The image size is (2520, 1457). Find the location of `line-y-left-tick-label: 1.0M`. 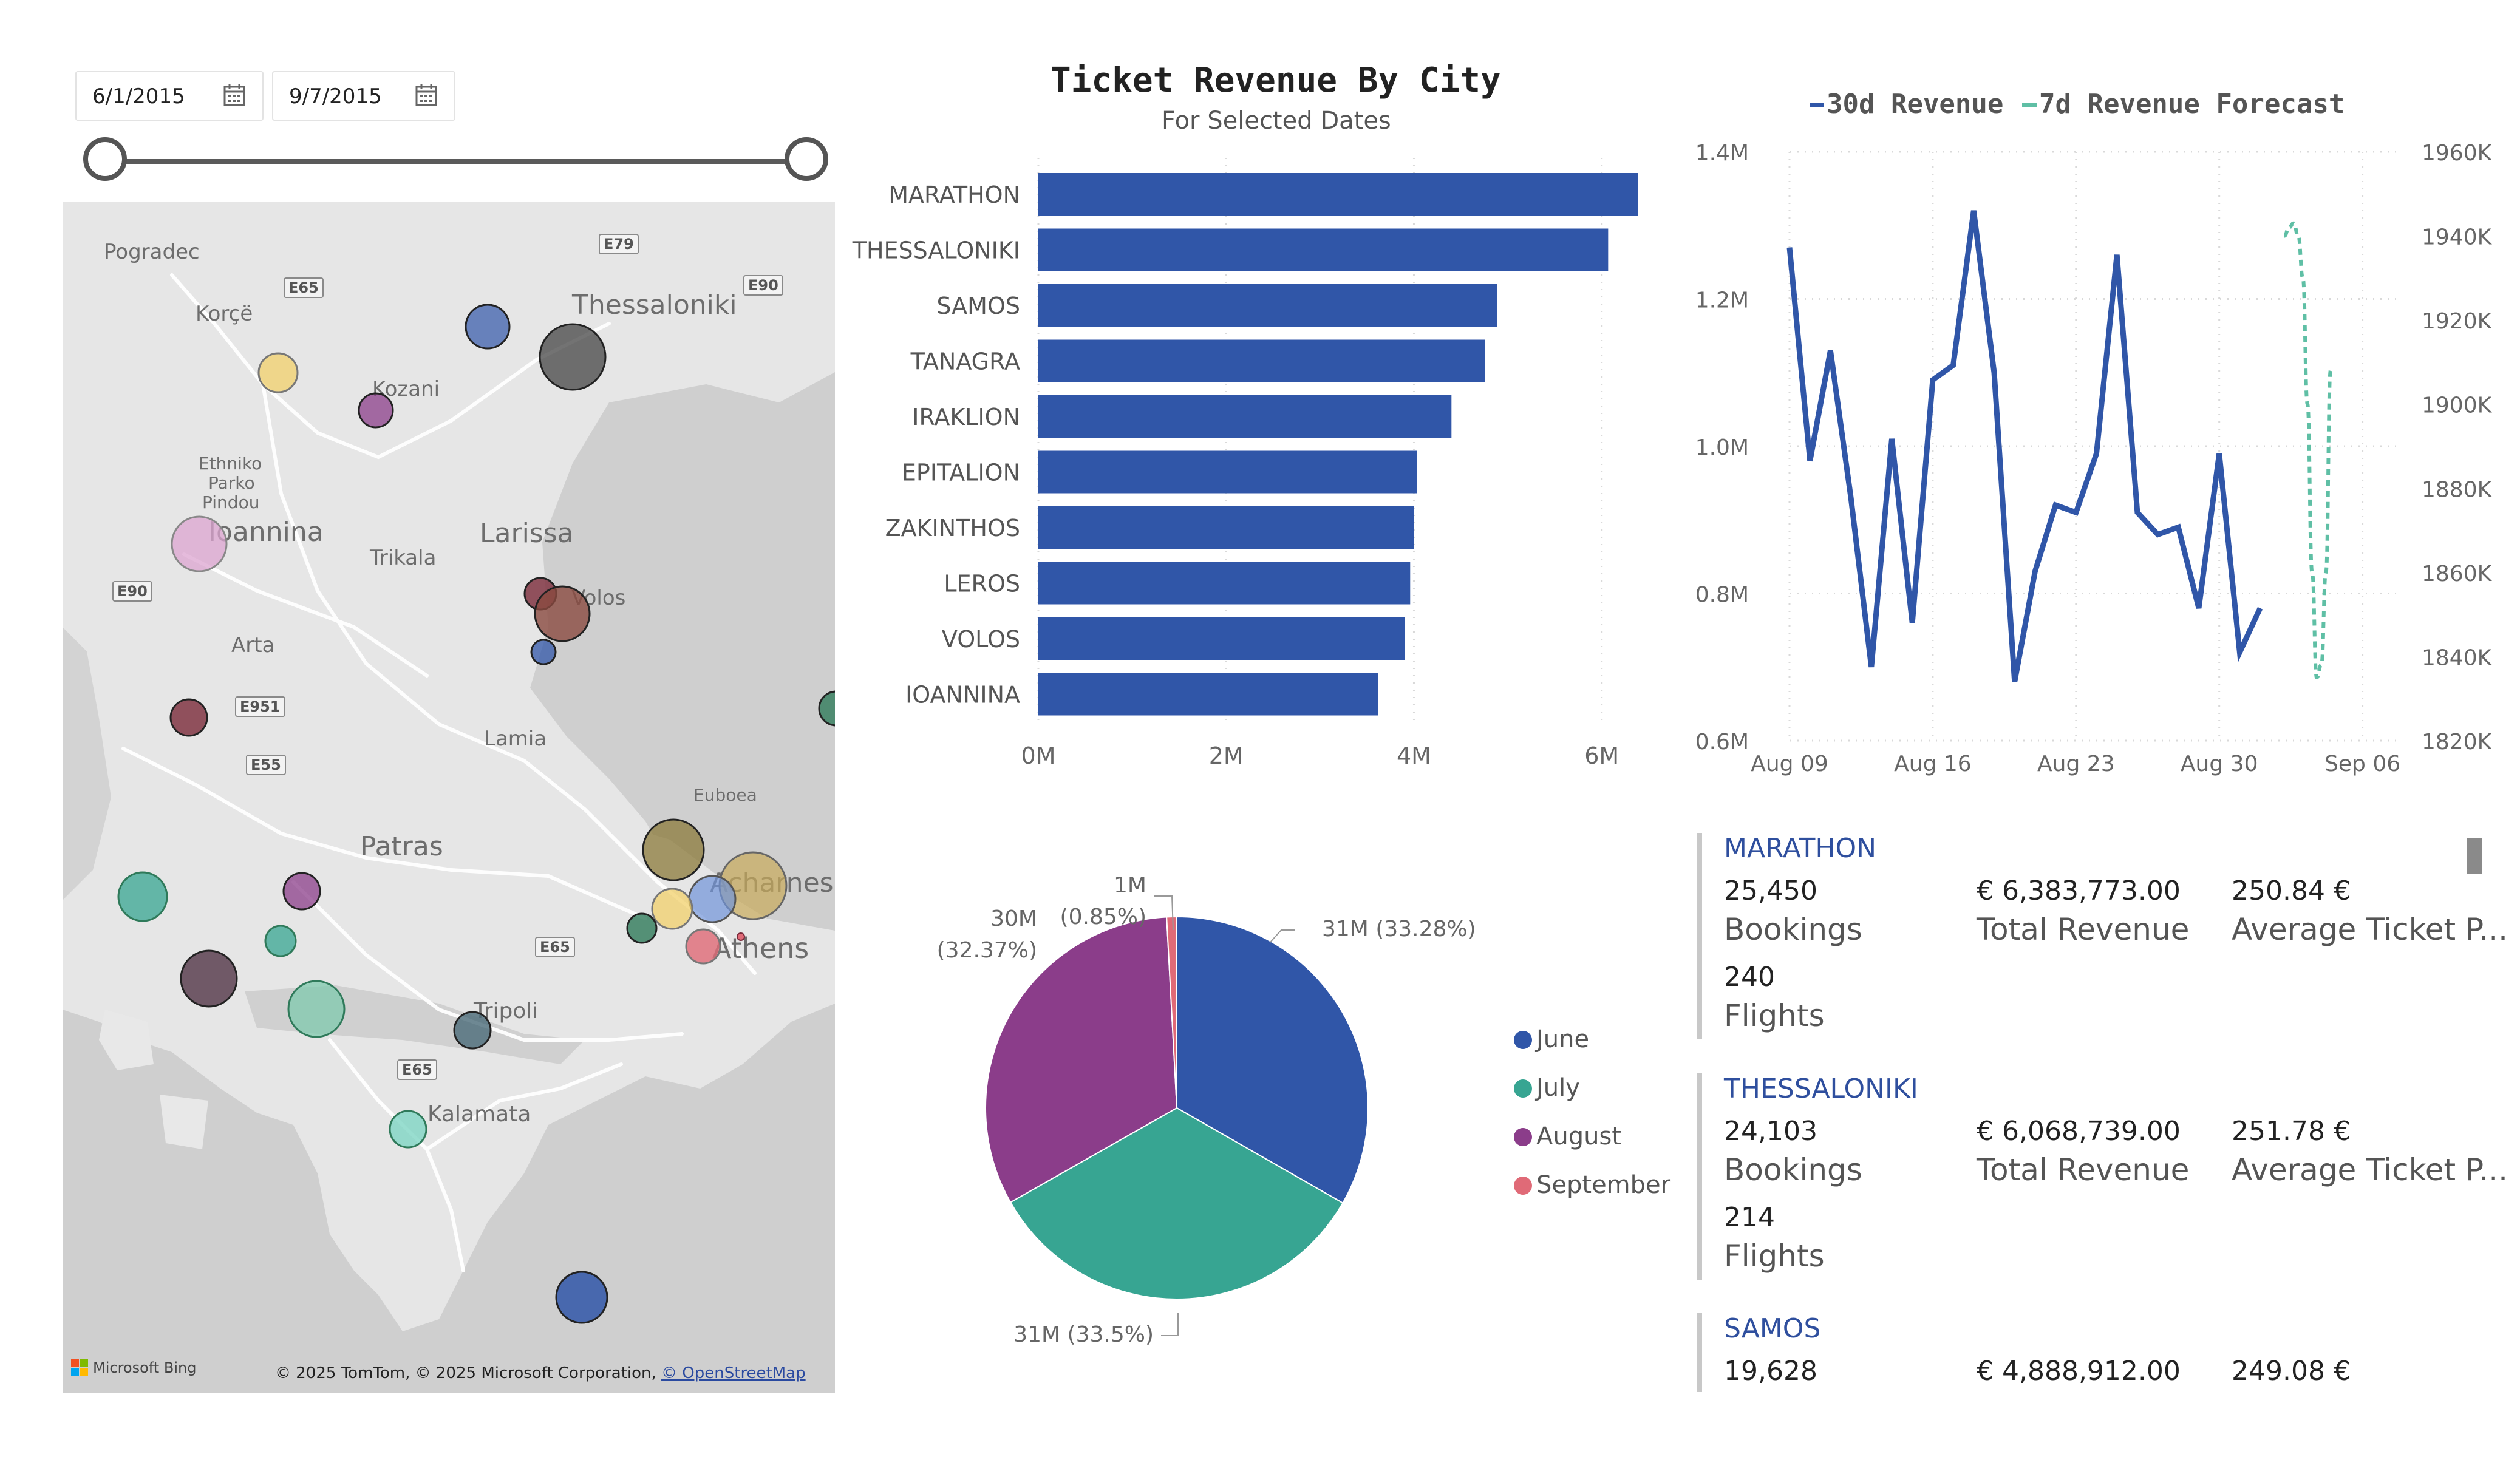

line-y-left-tick-label: 1.0M is located at coordinates (1722, 447).